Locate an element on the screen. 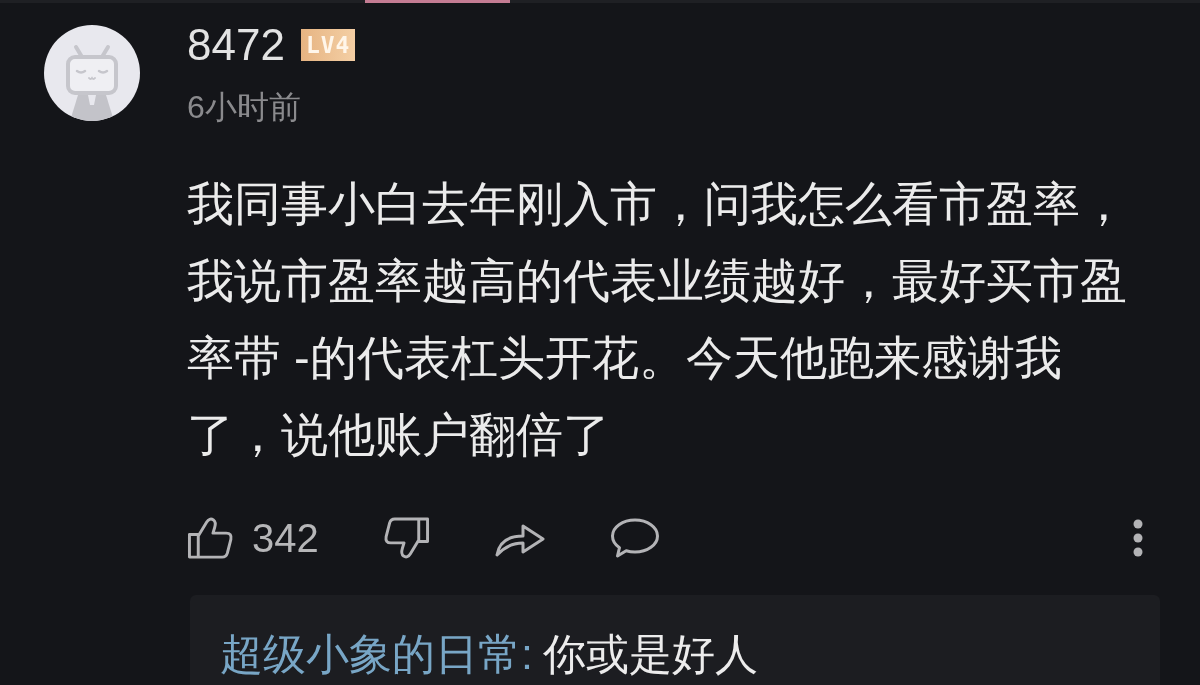 The image size is (1200, 685). more-options-icon is located at coordinates (1138, 538).